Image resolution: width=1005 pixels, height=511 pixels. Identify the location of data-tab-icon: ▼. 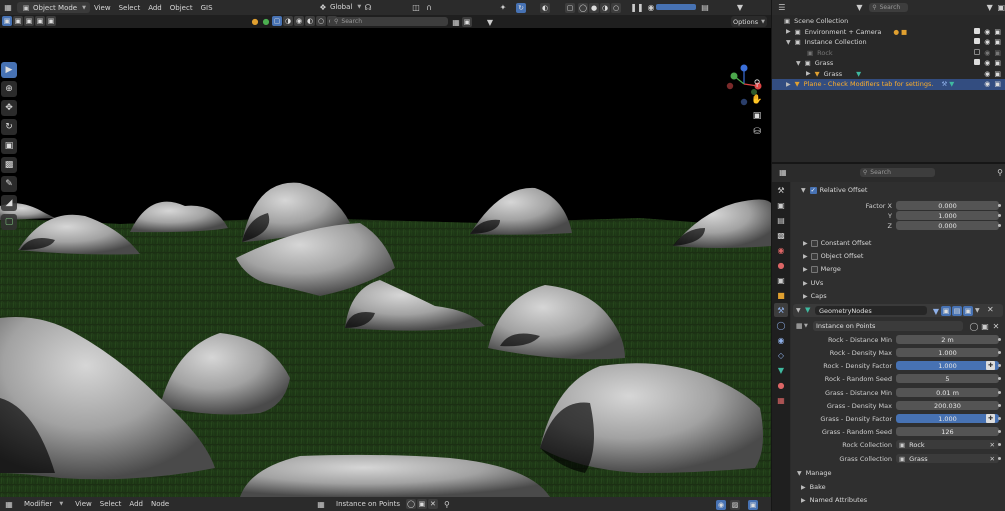
(781, 370).